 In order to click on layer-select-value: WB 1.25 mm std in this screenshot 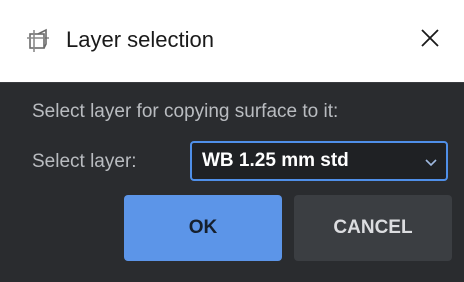, I will do `click(275, 160)`.